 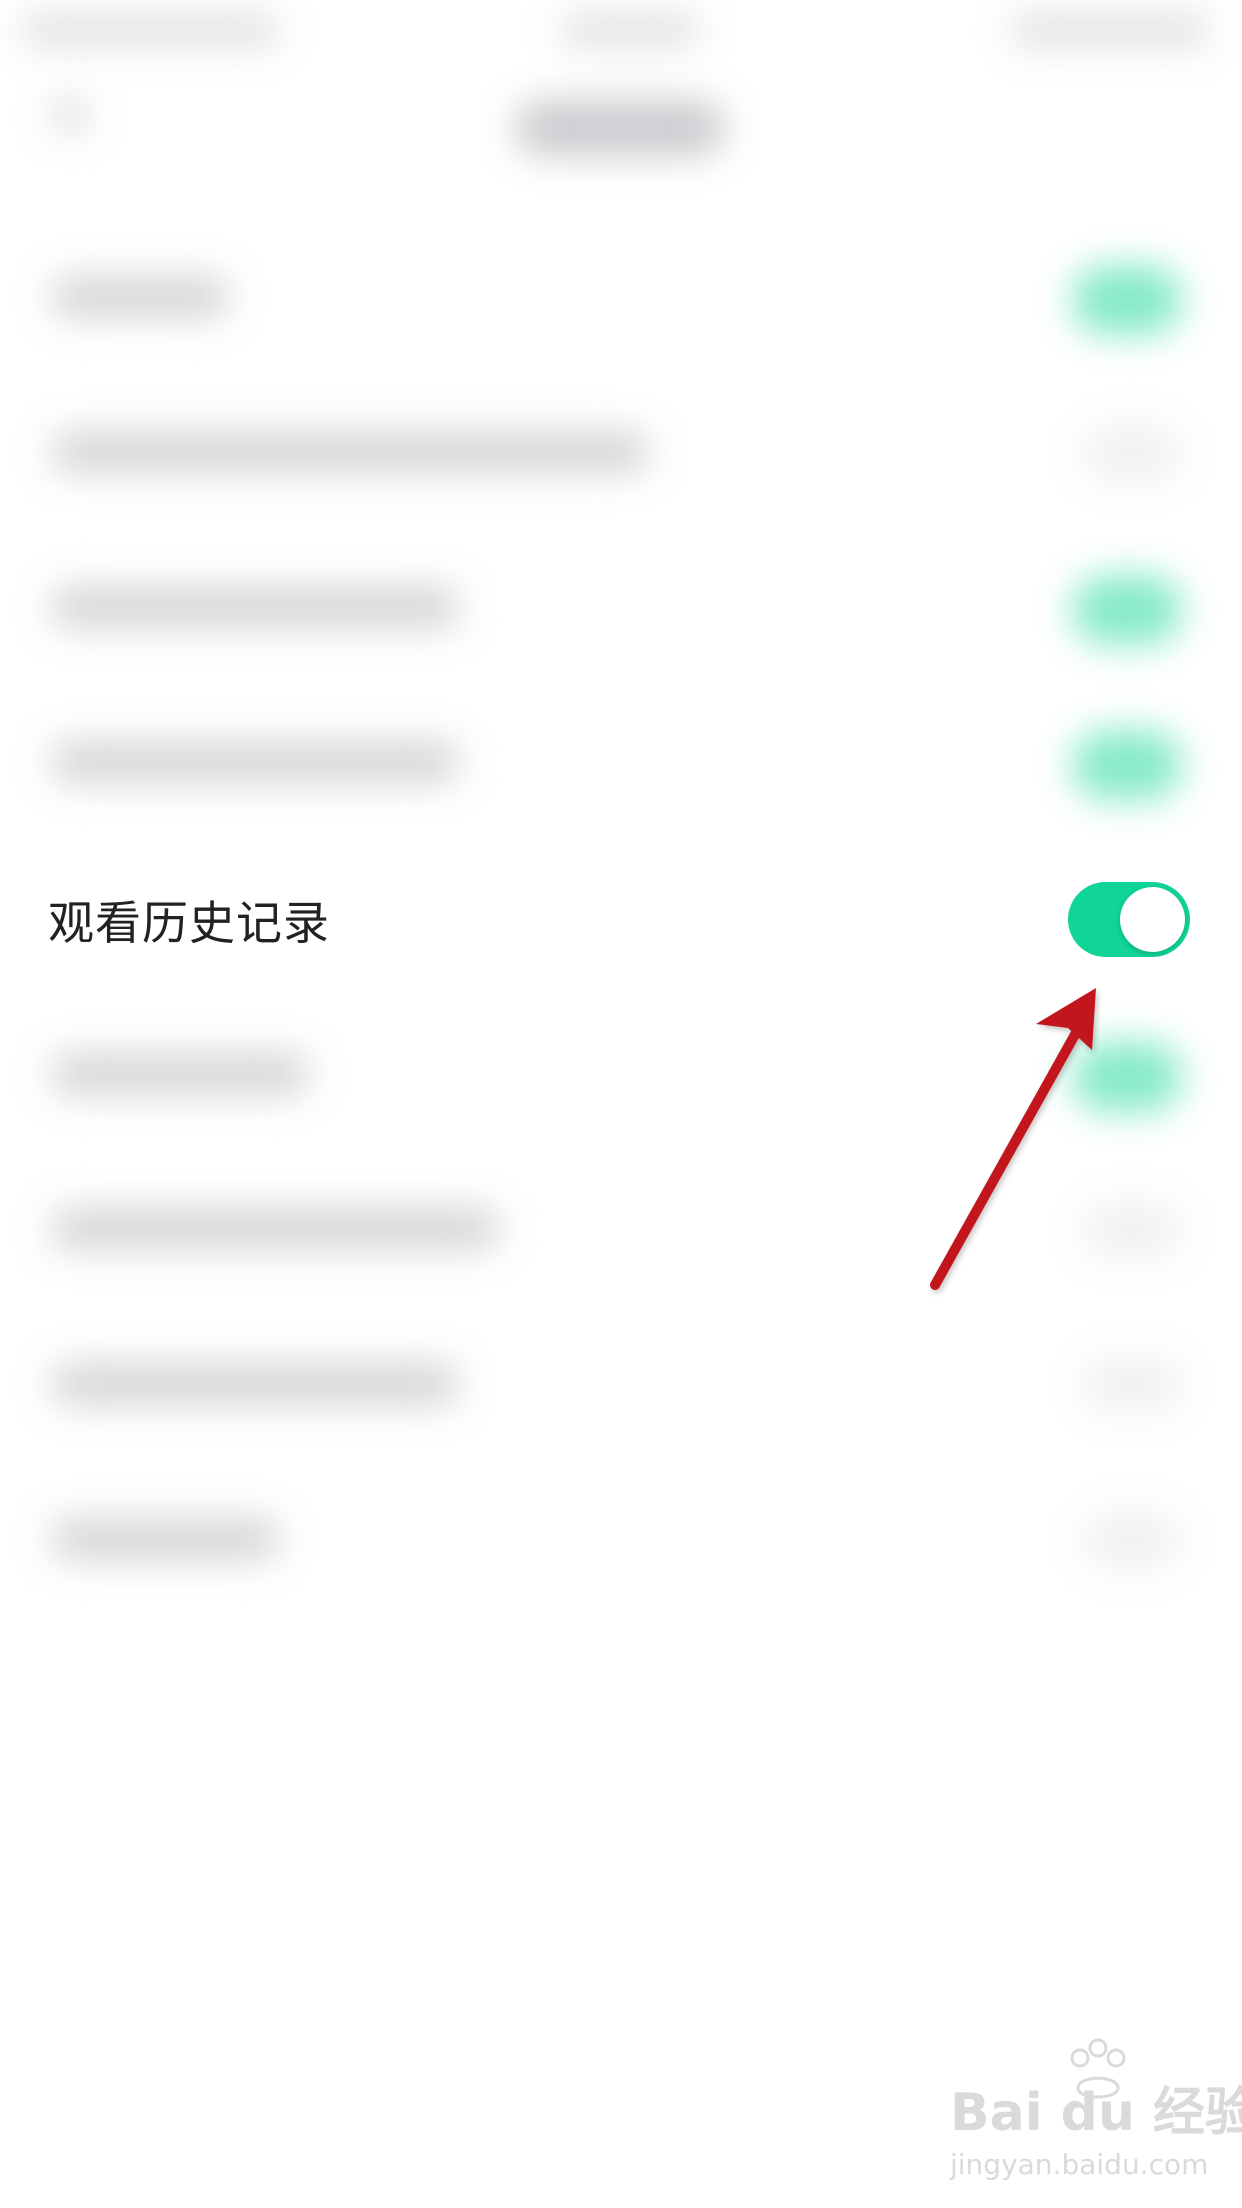 I want to click on watermark-brand: Bai du 经验, so click(x=1096, y=2113).